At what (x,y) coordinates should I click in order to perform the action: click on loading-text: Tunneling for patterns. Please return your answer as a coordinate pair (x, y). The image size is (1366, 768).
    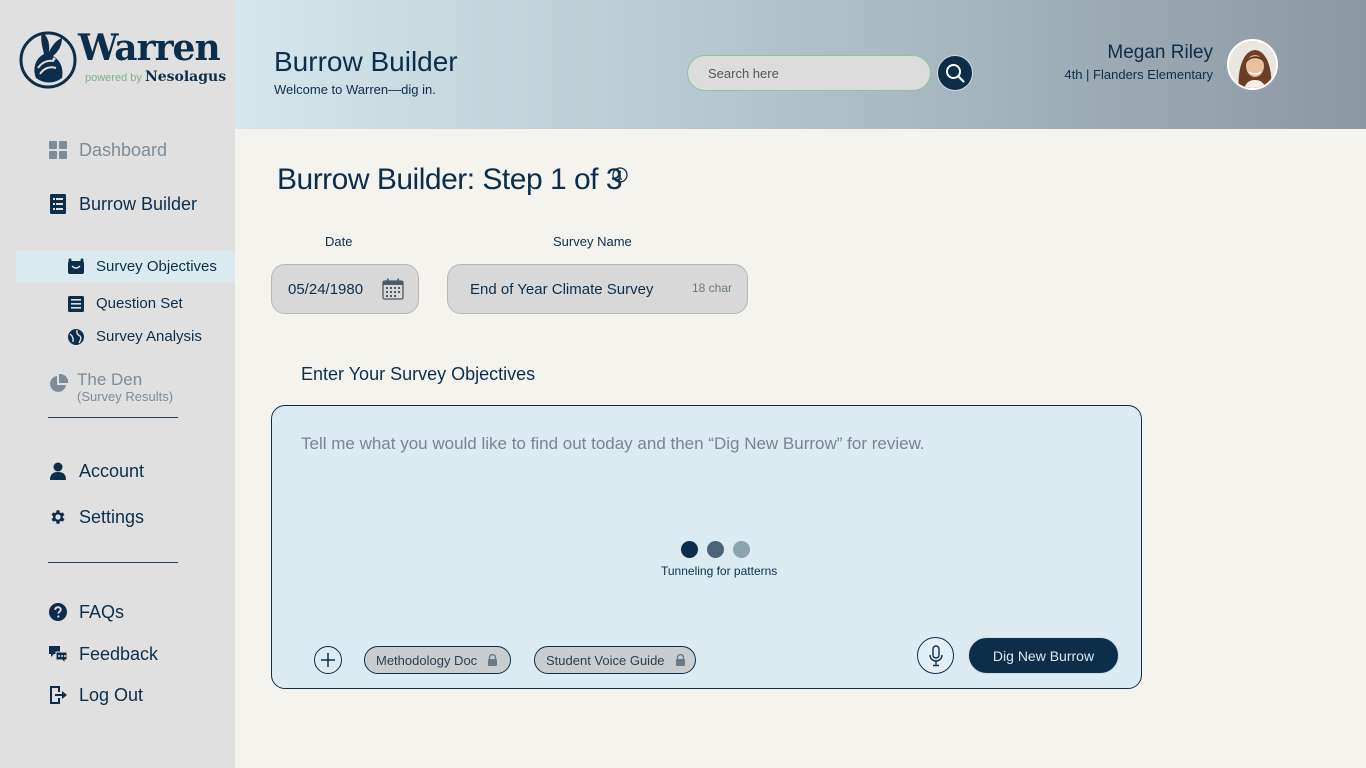
    Looking at the image, I should click on (719, 571).